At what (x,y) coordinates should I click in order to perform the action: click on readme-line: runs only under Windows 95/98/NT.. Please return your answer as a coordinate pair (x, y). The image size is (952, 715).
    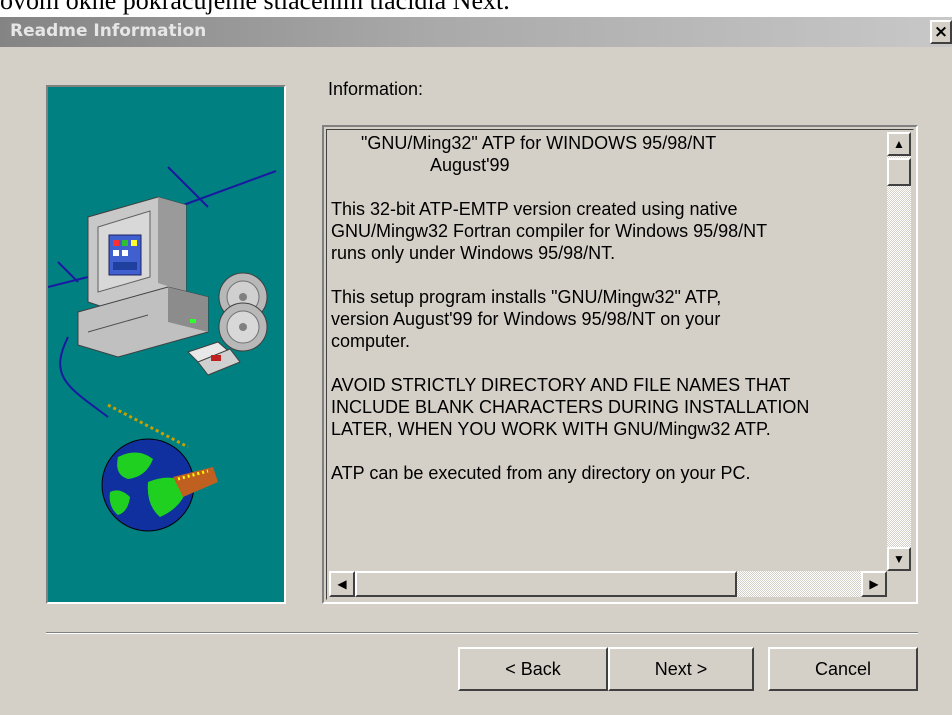
    Looking at the image, I should click on (473, 253).